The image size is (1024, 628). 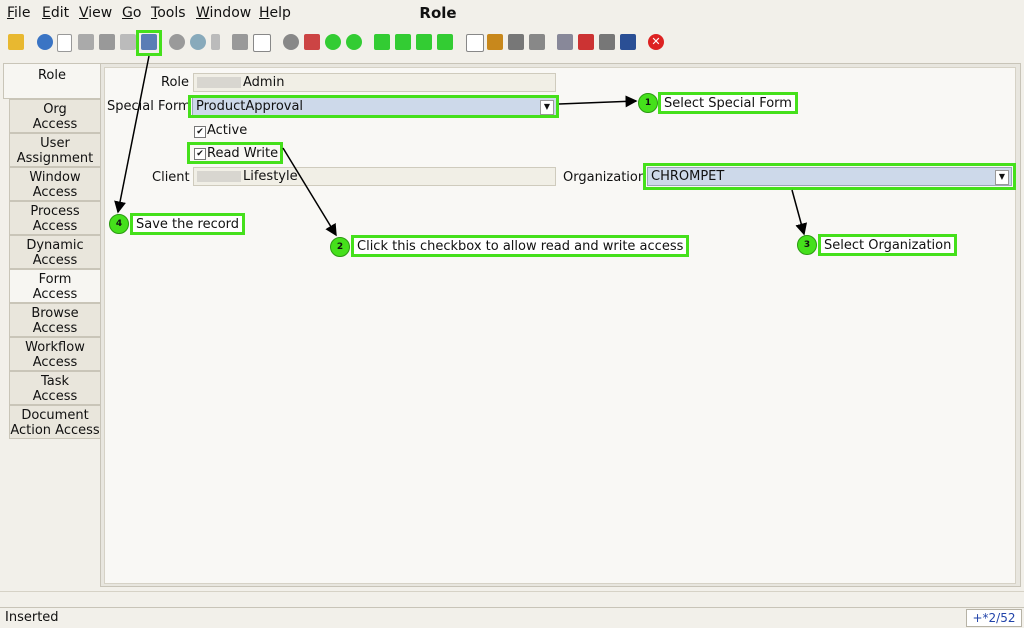 I want to click on tab-label: Browse Access, so click(x=55, y=321).